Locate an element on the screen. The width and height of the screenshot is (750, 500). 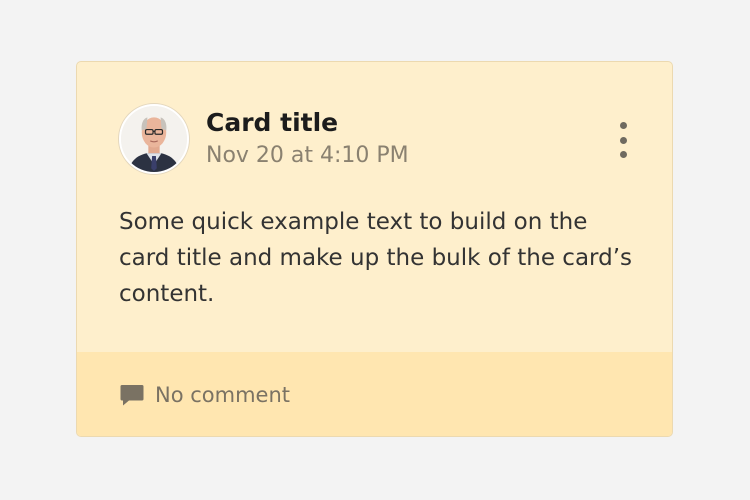
card-timestamp: Nov 20 at 4:10 PM is located at coordinates (307, 155).